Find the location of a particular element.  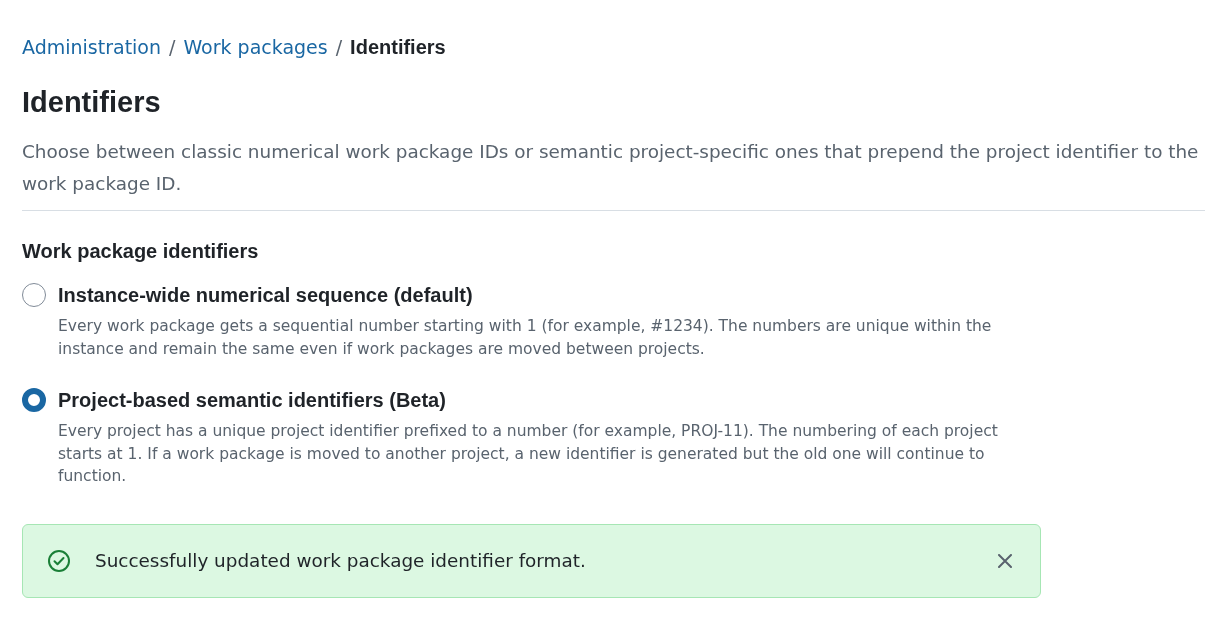

page-title: Identifiers is located at coordinates (92, 102).